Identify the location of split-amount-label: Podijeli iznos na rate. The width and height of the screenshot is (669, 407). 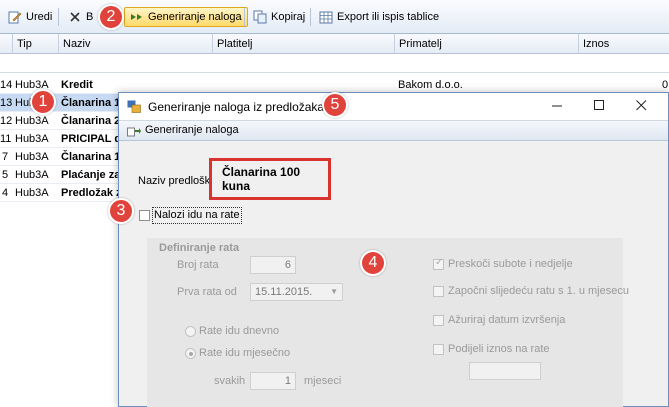
(499, 349).